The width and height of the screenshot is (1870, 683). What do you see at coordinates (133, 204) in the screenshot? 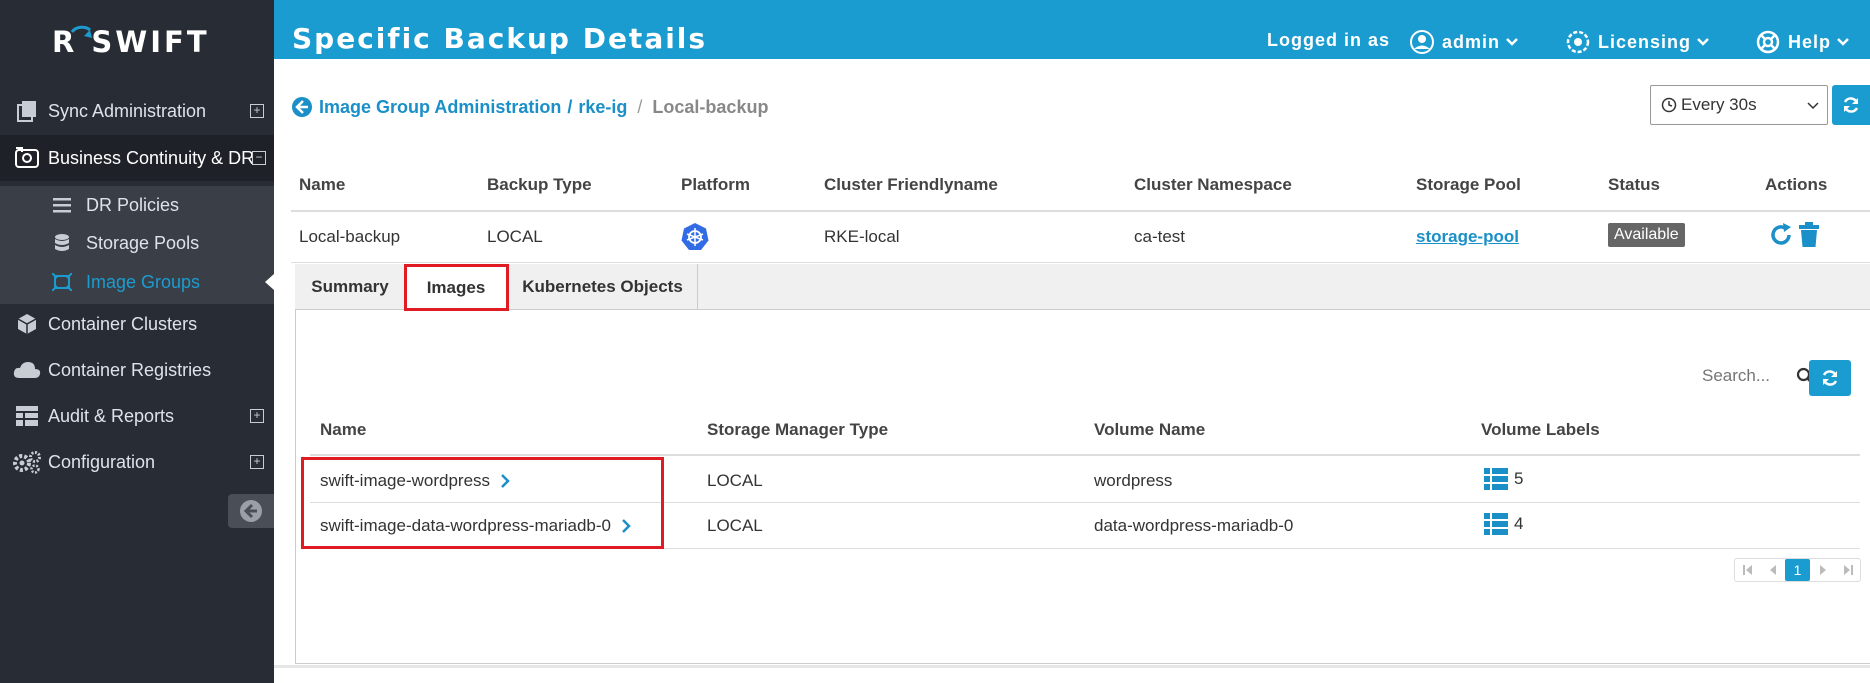
I see `sidebar-subitem-label: DR Policies` at bounding box center [133, 204].